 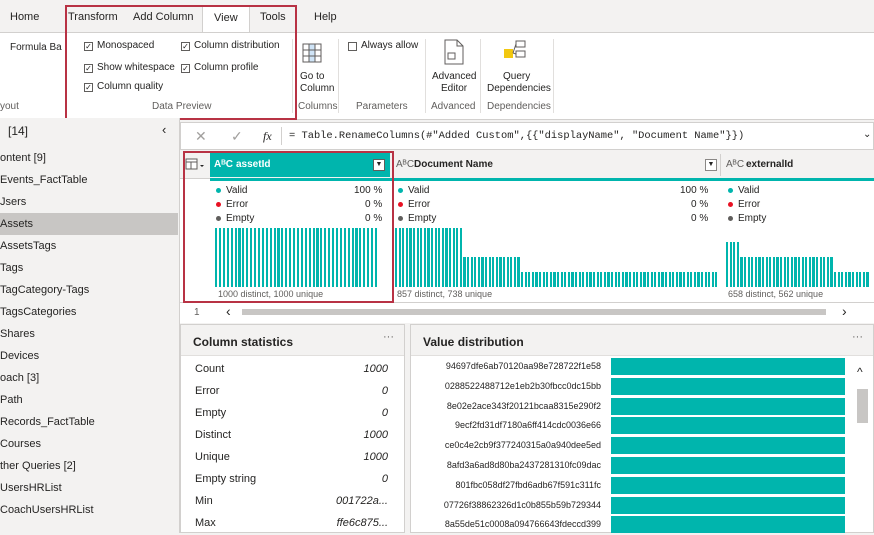 What do you see at coordinates (89, 422) in the screenshot?
I see `query-item: Records_FactTable` at bounding box center [89, 422].